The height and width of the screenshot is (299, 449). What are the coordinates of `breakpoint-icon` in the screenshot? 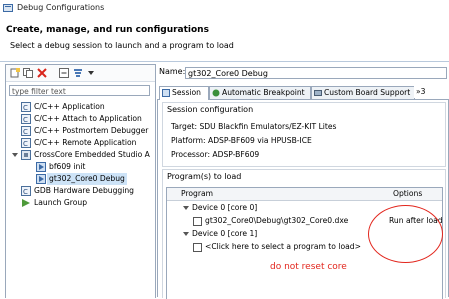 It's located at (216, 93).